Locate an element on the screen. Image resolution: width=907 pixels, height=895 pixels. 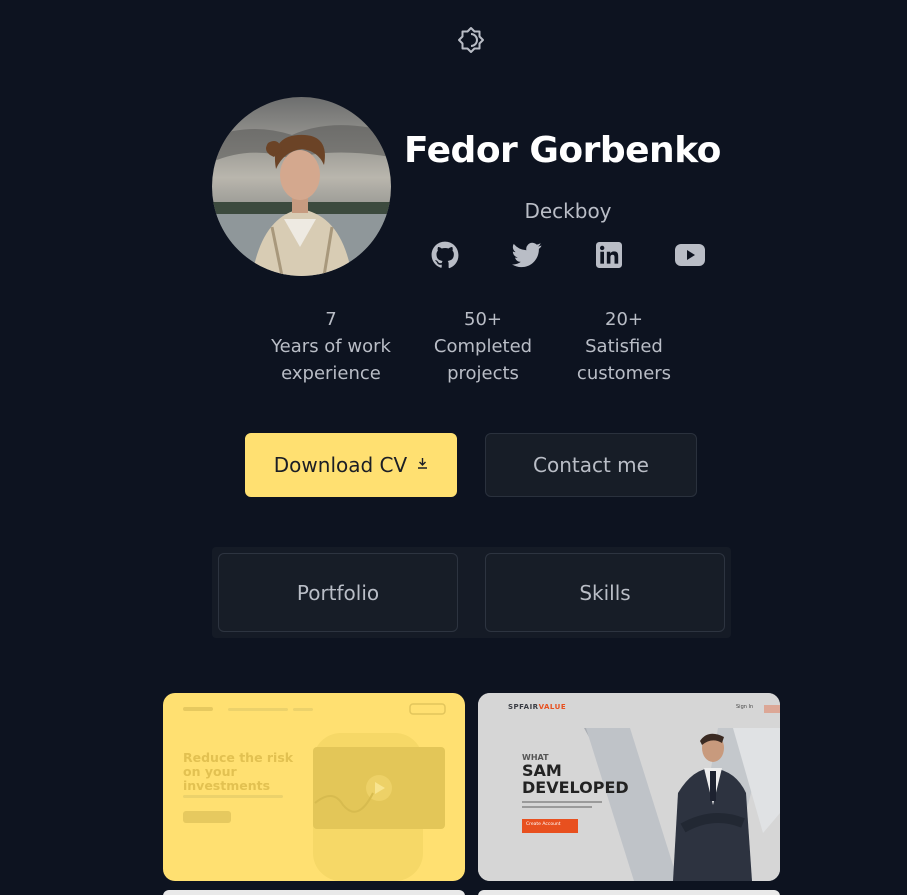
profile-nickname: Deckboy is located at coordinates (568, 211).